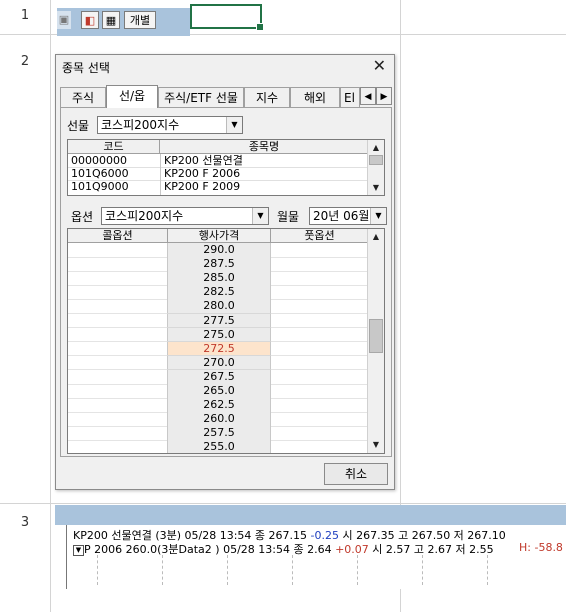  Describe the element at coordinates (352, 549) in the screenshot. I see `put-change: +0.07` at that location.